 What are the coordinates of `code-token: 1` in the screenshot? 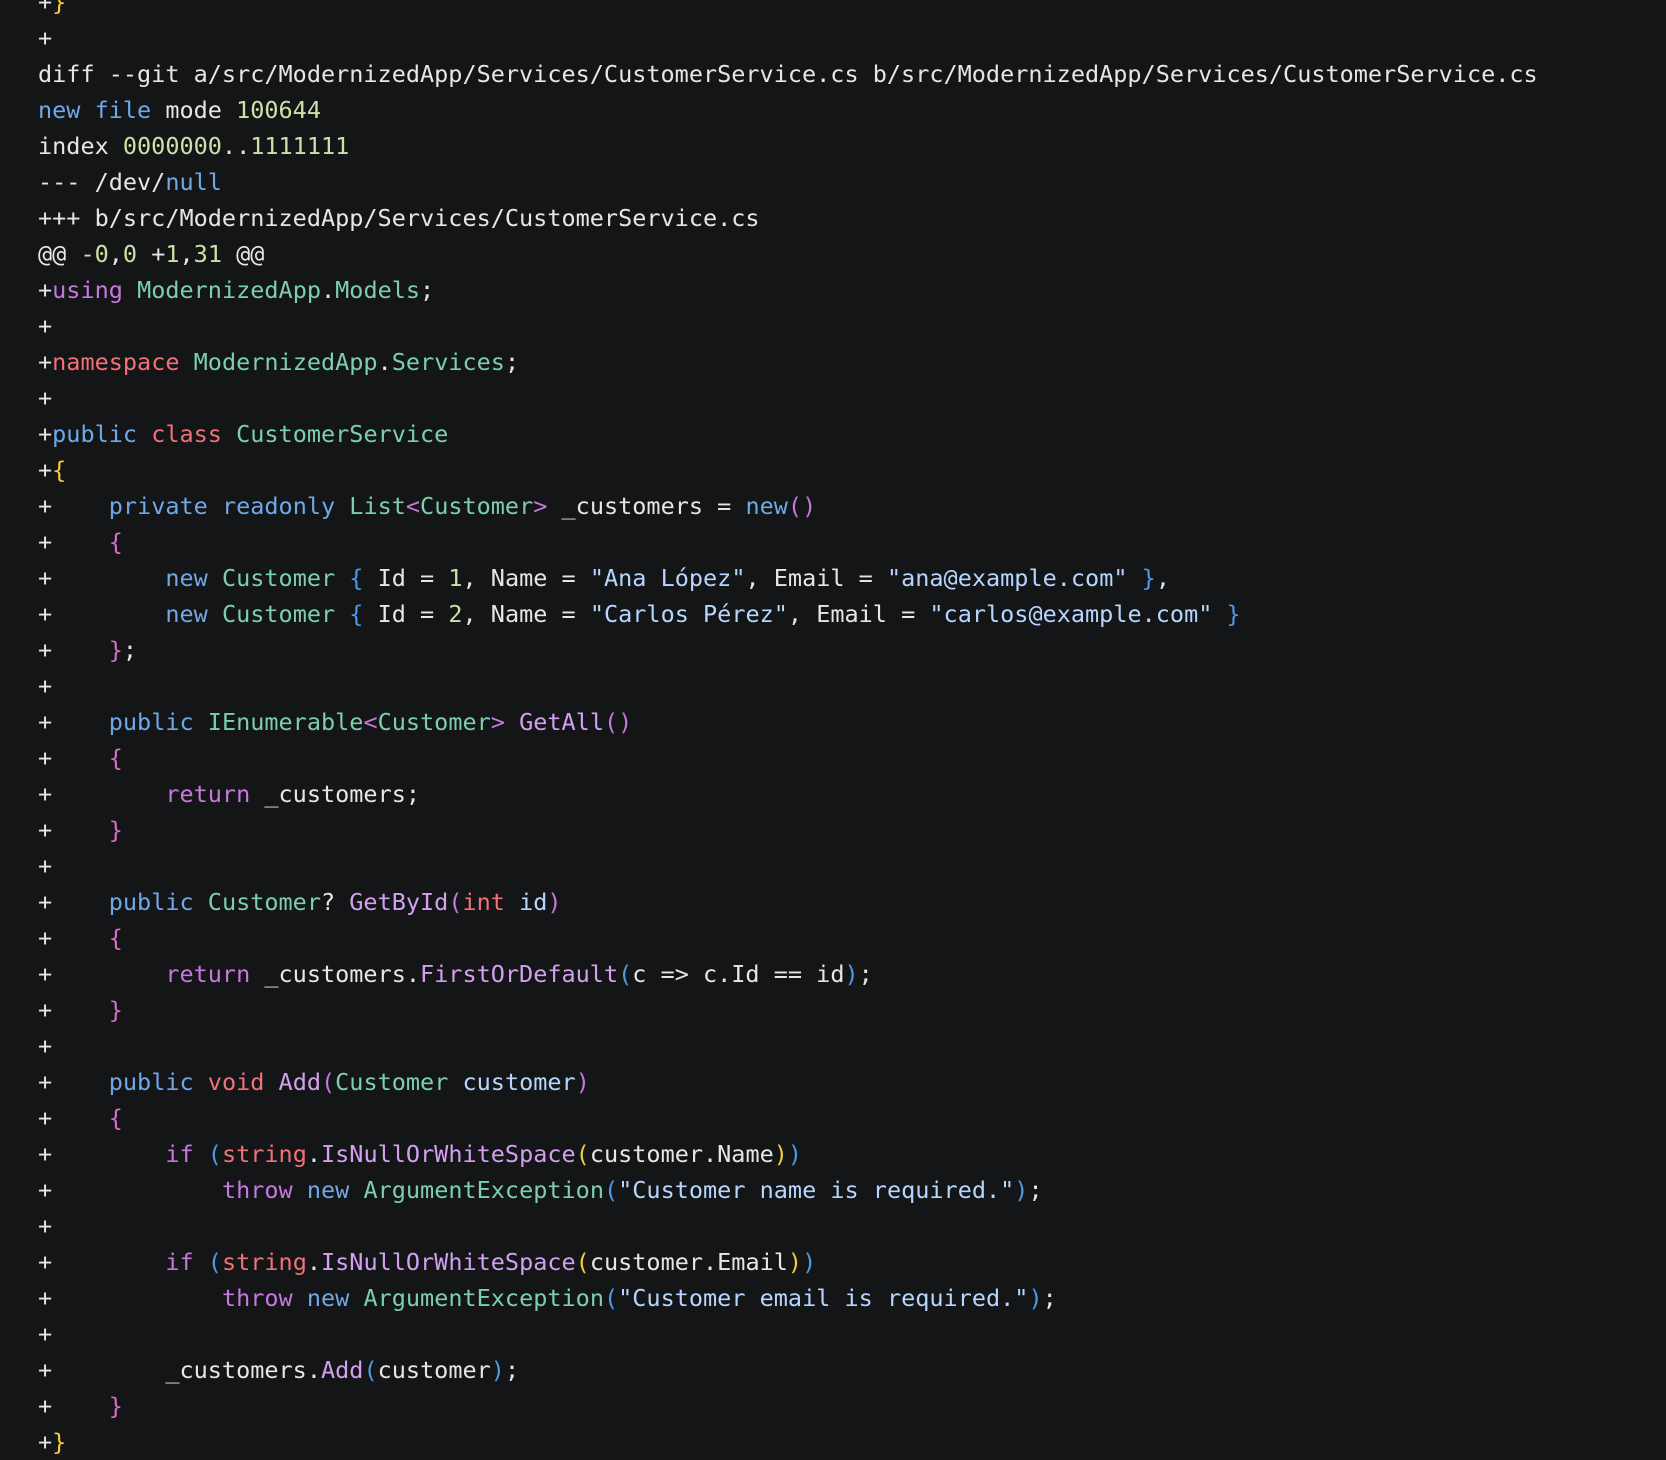 It's located at (172, 254).